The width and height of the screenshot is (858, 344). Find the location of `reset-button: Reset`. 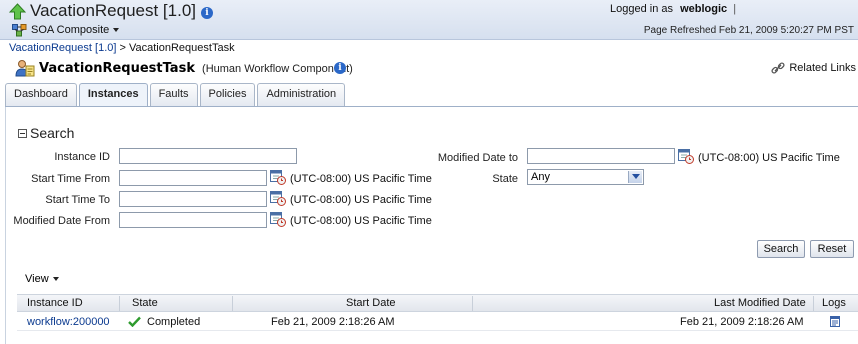

reset-button: Reset is located at coordinates (832, 249).